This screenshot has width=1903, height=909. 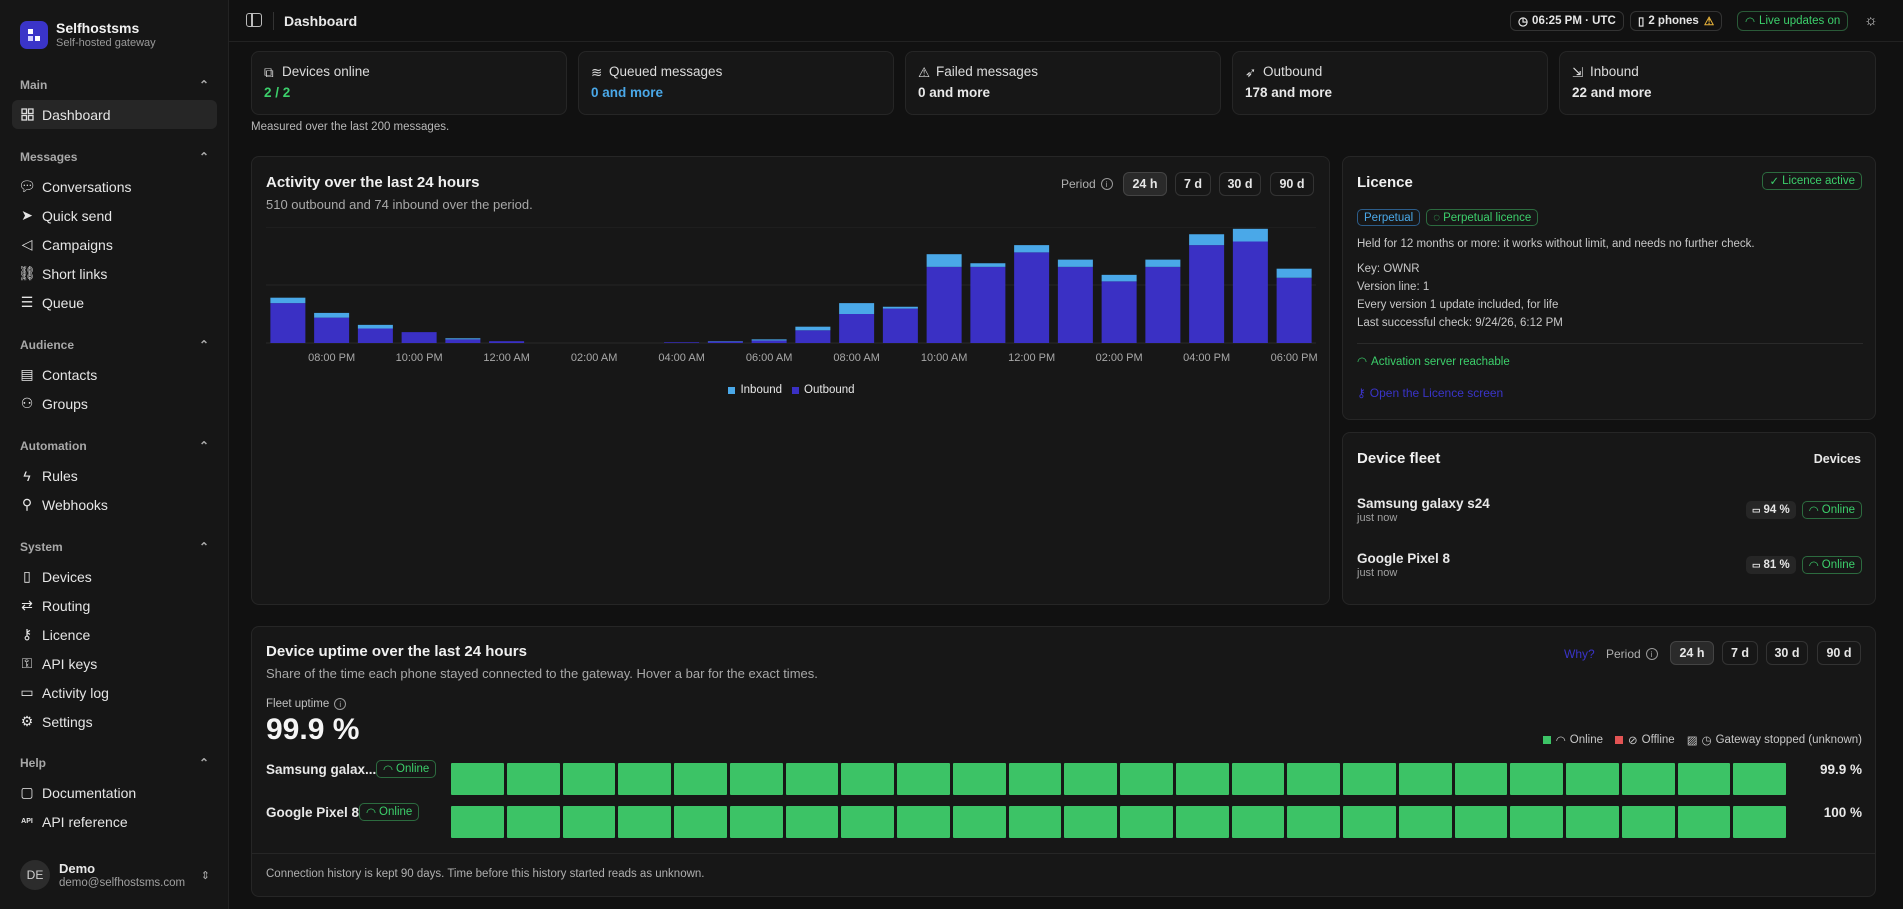 I want to click on sidebar-item-quick-send: ➤ Quick send, so click(x=114, y=215).